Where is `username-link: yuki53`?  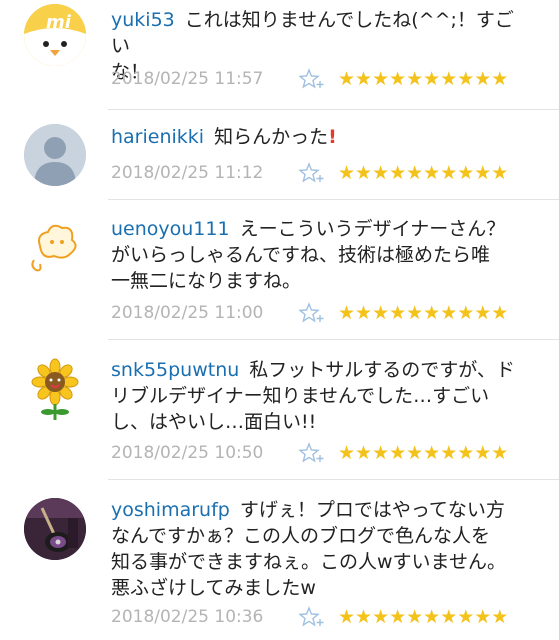
username-link: yuki53 is located at coordinates (143, 20).